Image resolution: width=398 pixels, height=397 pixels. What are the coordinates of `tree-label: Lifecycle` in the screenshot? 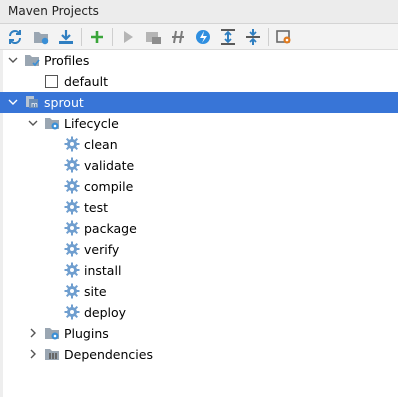 It's located at (91, 123).